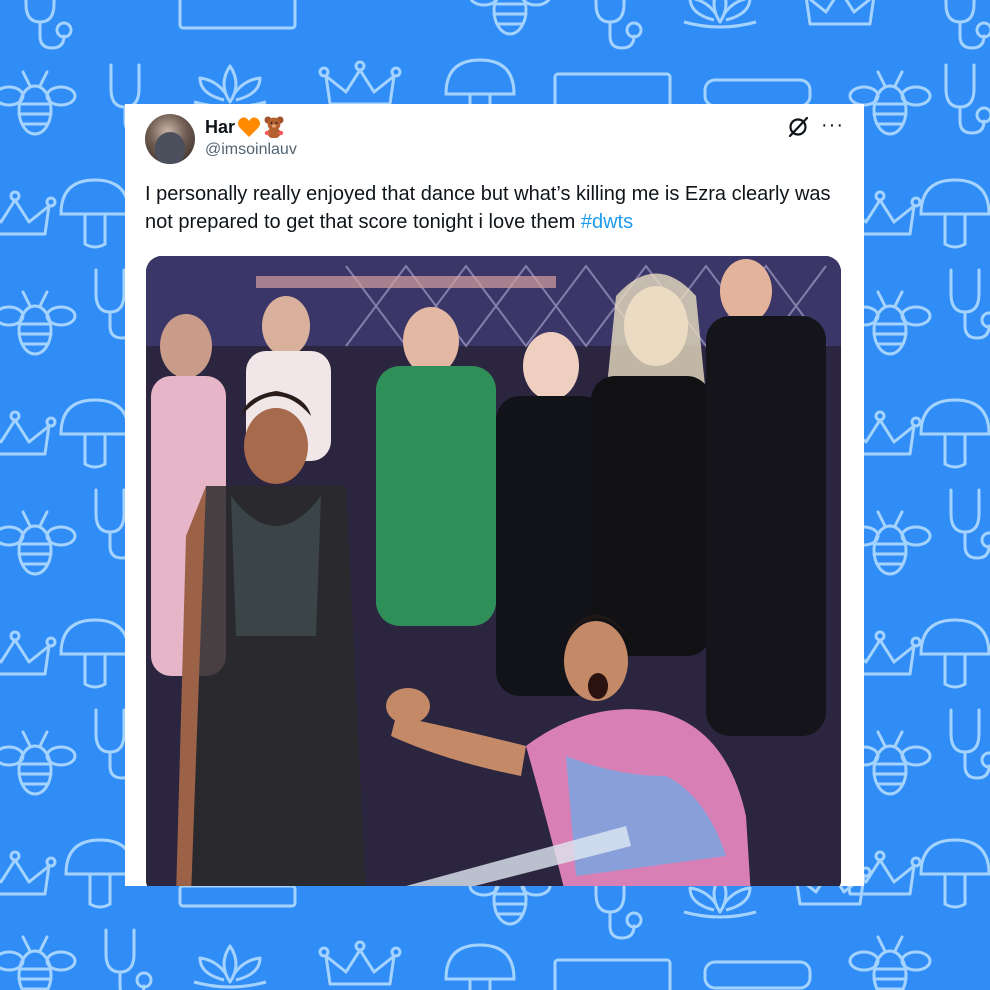 Image resolution: width=990 pixels, height=990 pixels. What do you see at coordinates (220, 127) in the screenshot?
I see `author-name: Har` at bounding box center [220, 127].